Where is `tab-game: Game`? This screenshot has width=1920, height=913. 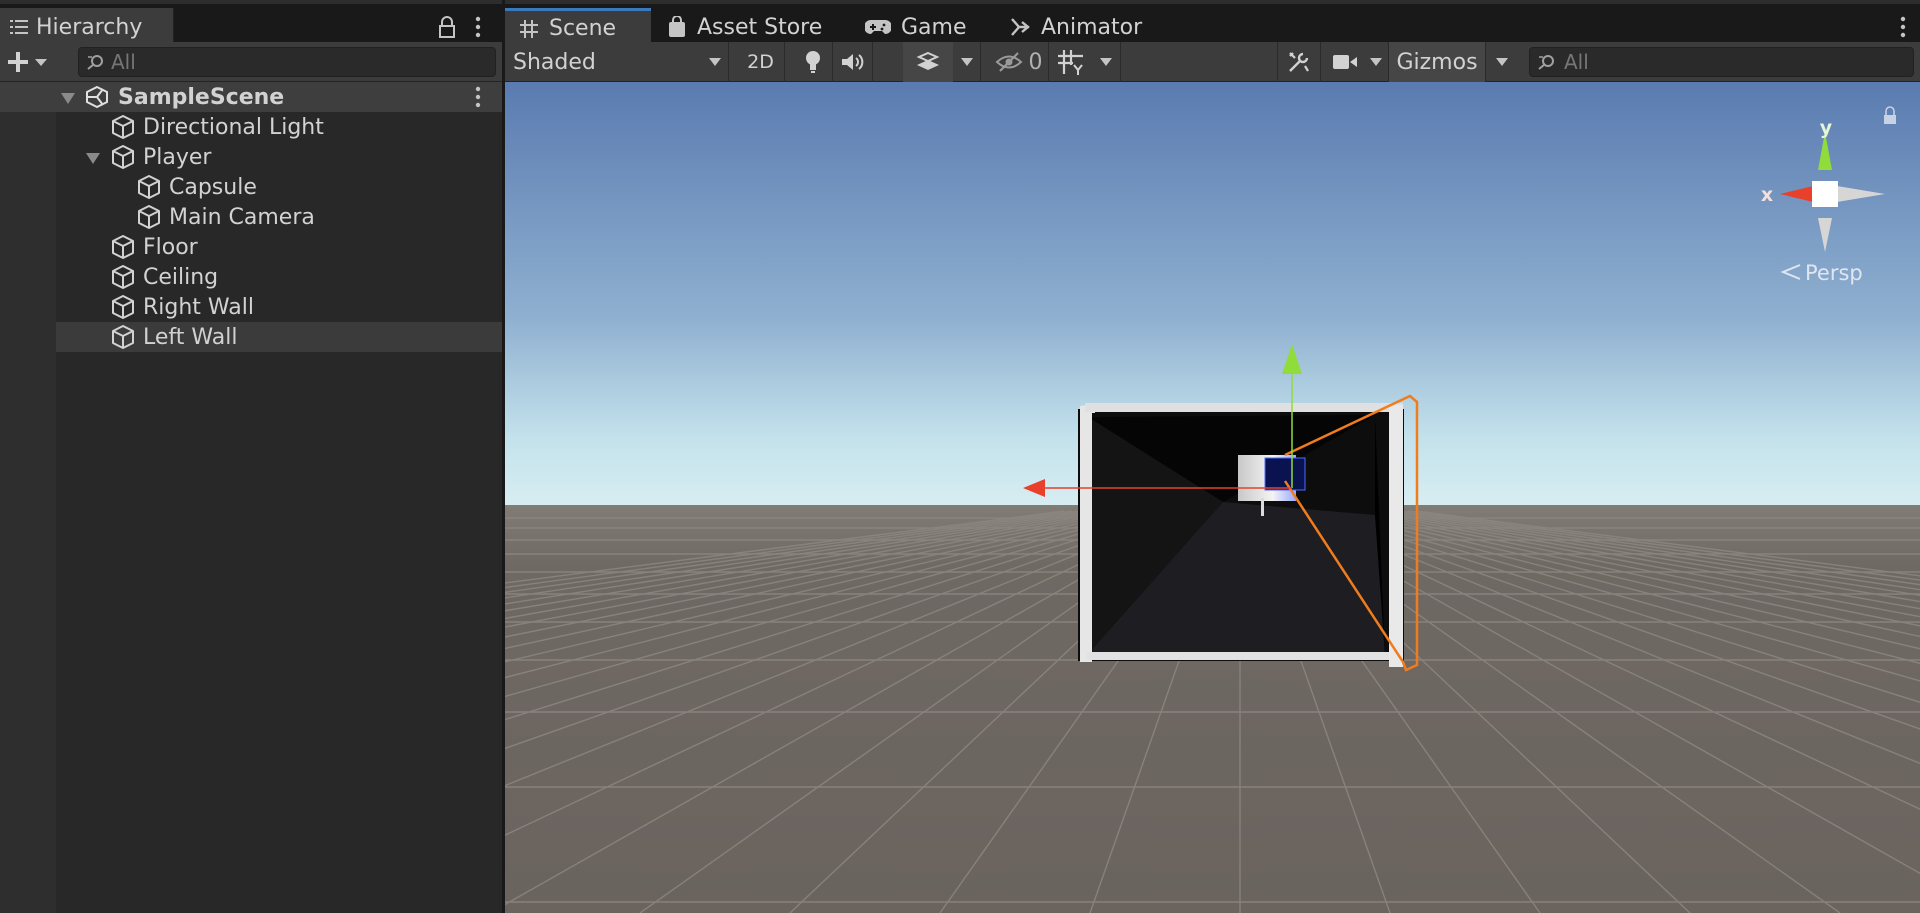
tab-game: Game is located at coordinates (916, 27).